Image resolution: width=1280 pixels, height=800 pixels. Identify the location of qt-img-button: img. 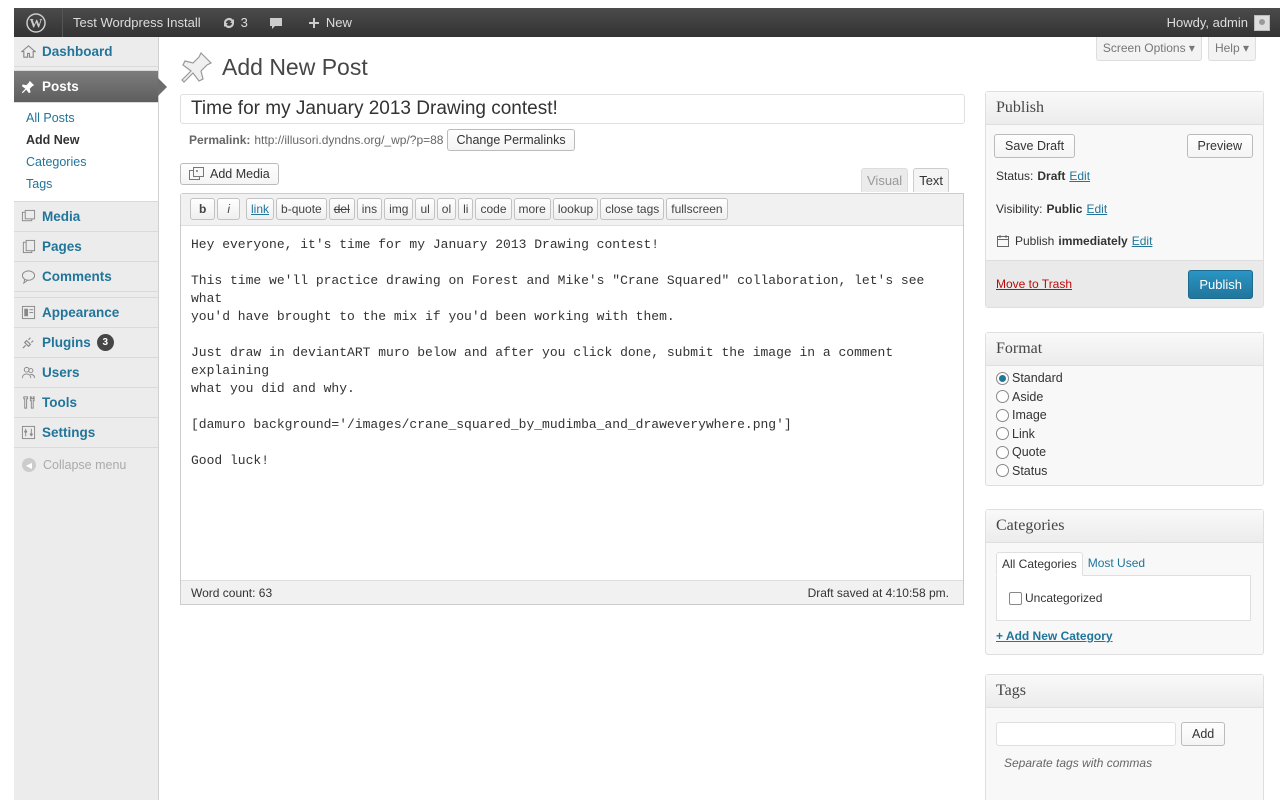
(399, 209).